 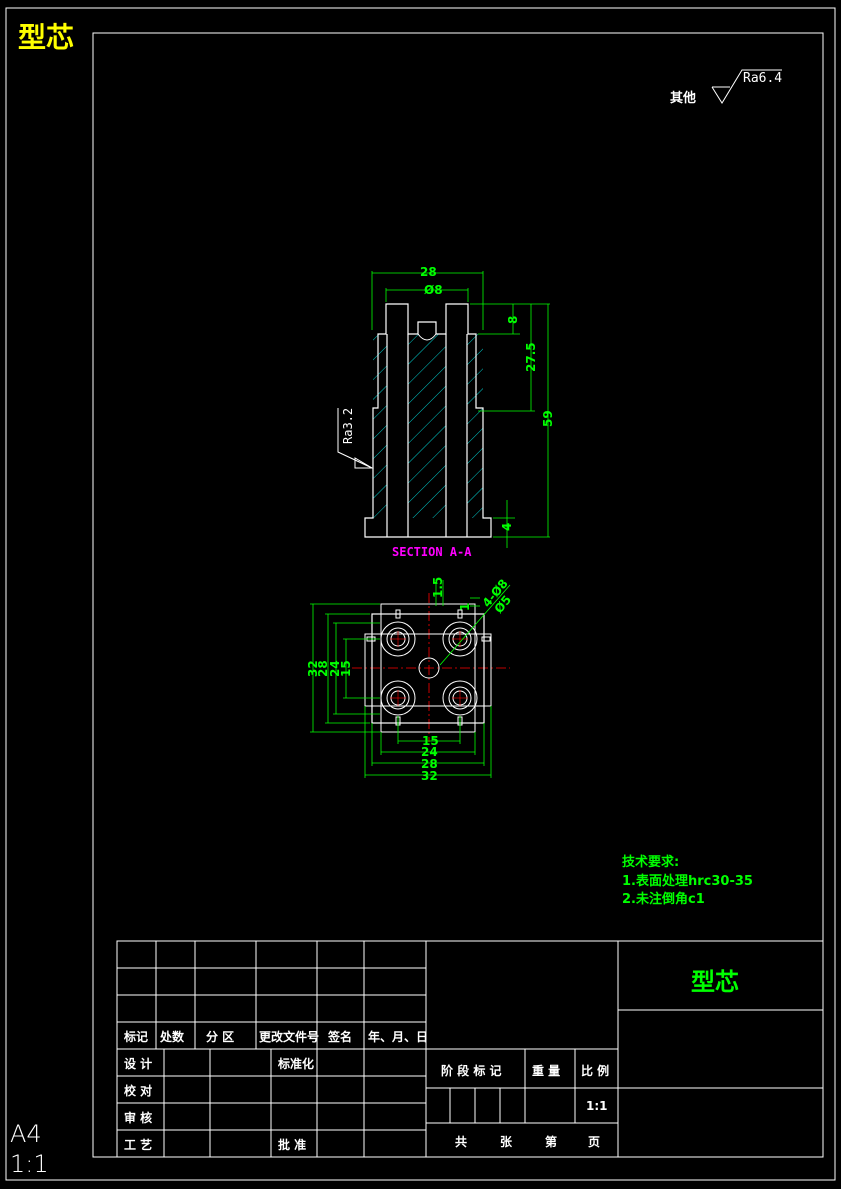 I want to click on label-sheets-word: 张, so click(x=506, y=1141).